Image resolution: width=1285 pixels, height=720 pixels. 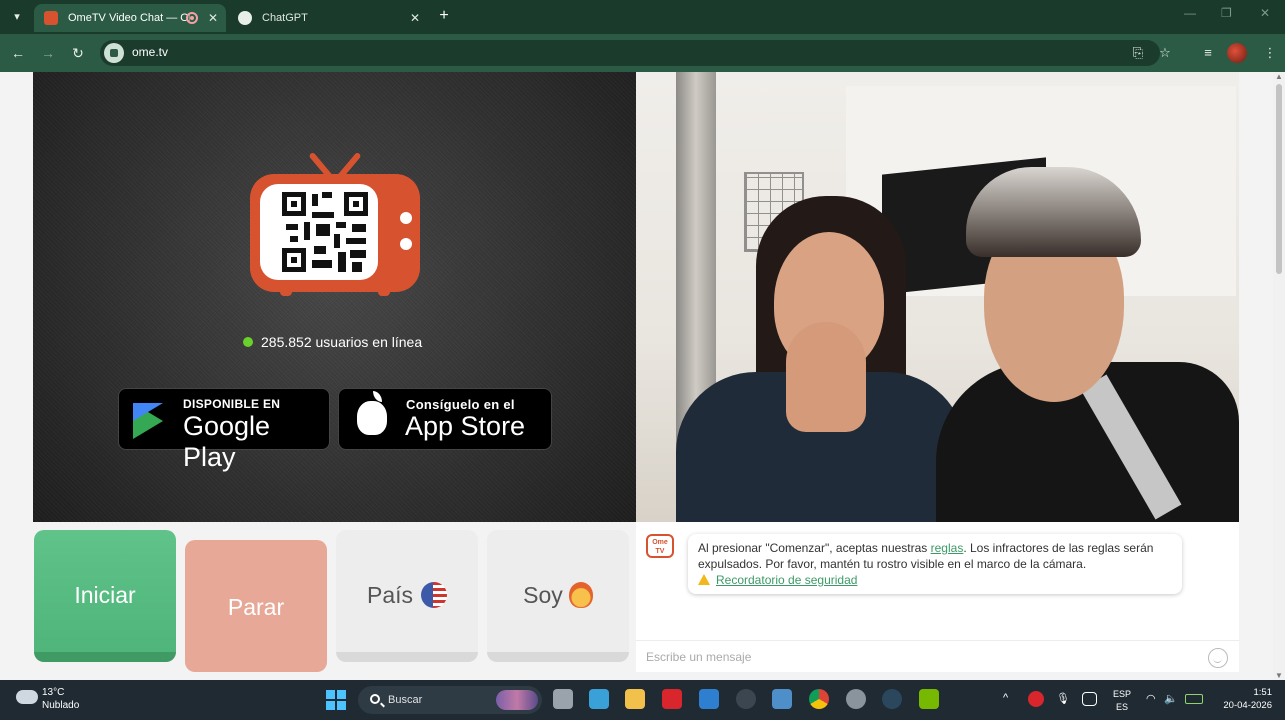 What do you see at coordinates (937, 640) in the screenshot?
I see `chat-divider` at bounding box center [937, 640].